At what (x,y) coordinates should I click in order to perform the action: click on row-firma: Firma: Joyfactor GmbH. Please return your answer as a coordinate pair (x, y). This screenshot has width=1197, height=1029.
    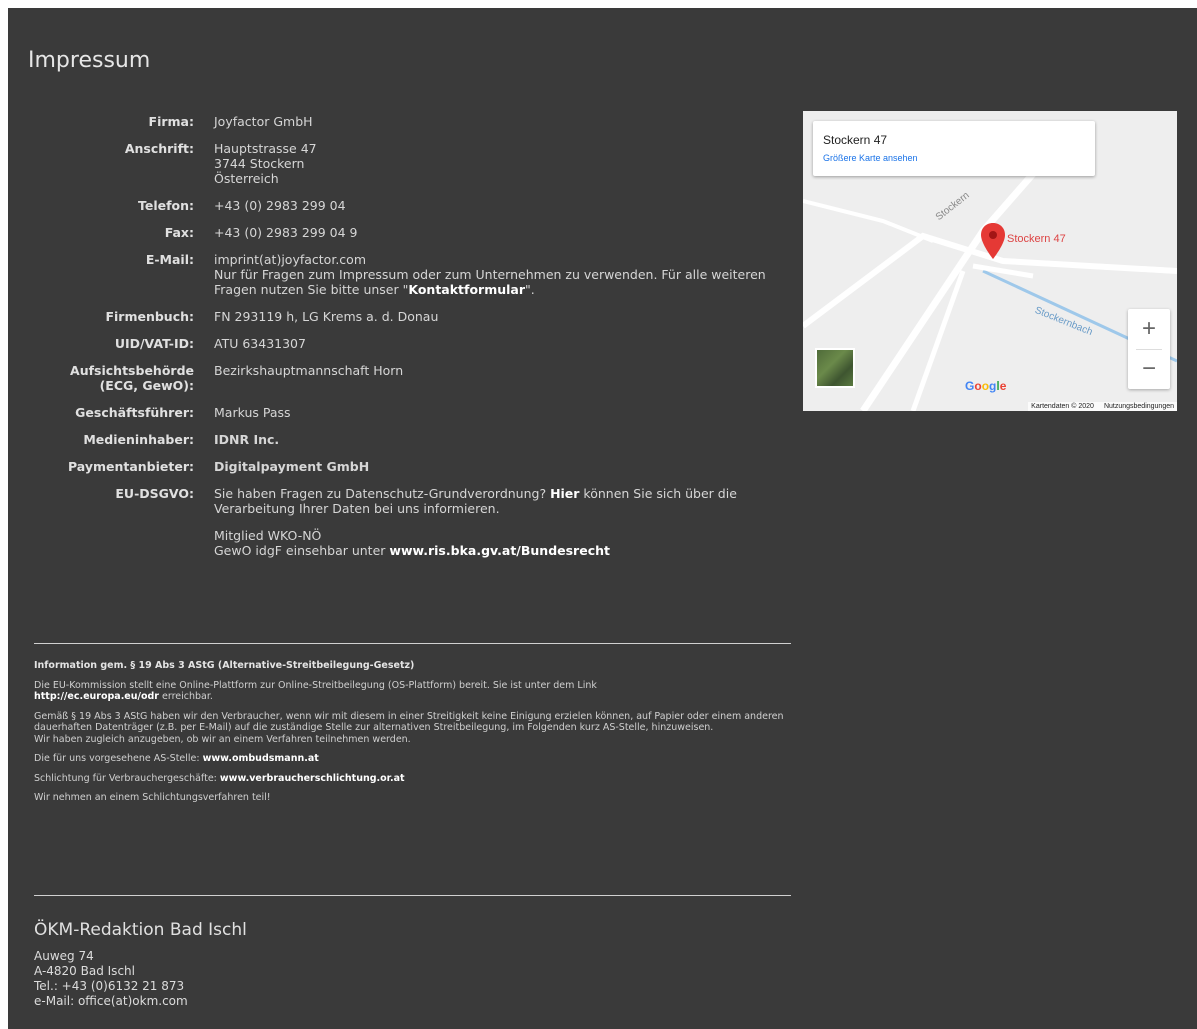
    Looking at the image, I should click on (412, 127).